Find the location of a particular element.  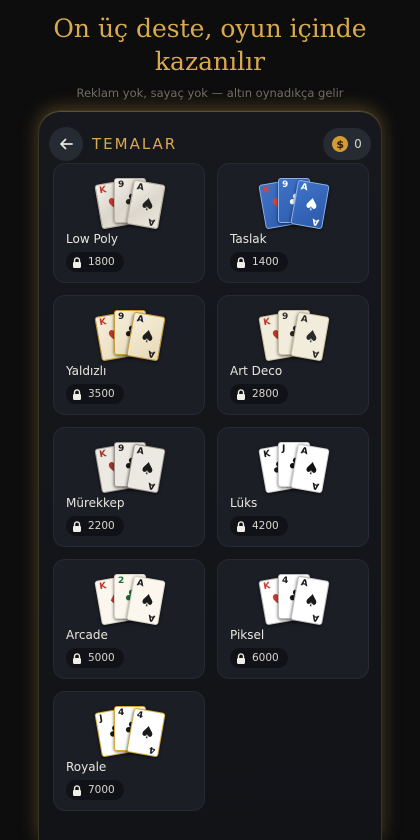

theme-name: Yaldızlı is located at coordinates (86, 371).